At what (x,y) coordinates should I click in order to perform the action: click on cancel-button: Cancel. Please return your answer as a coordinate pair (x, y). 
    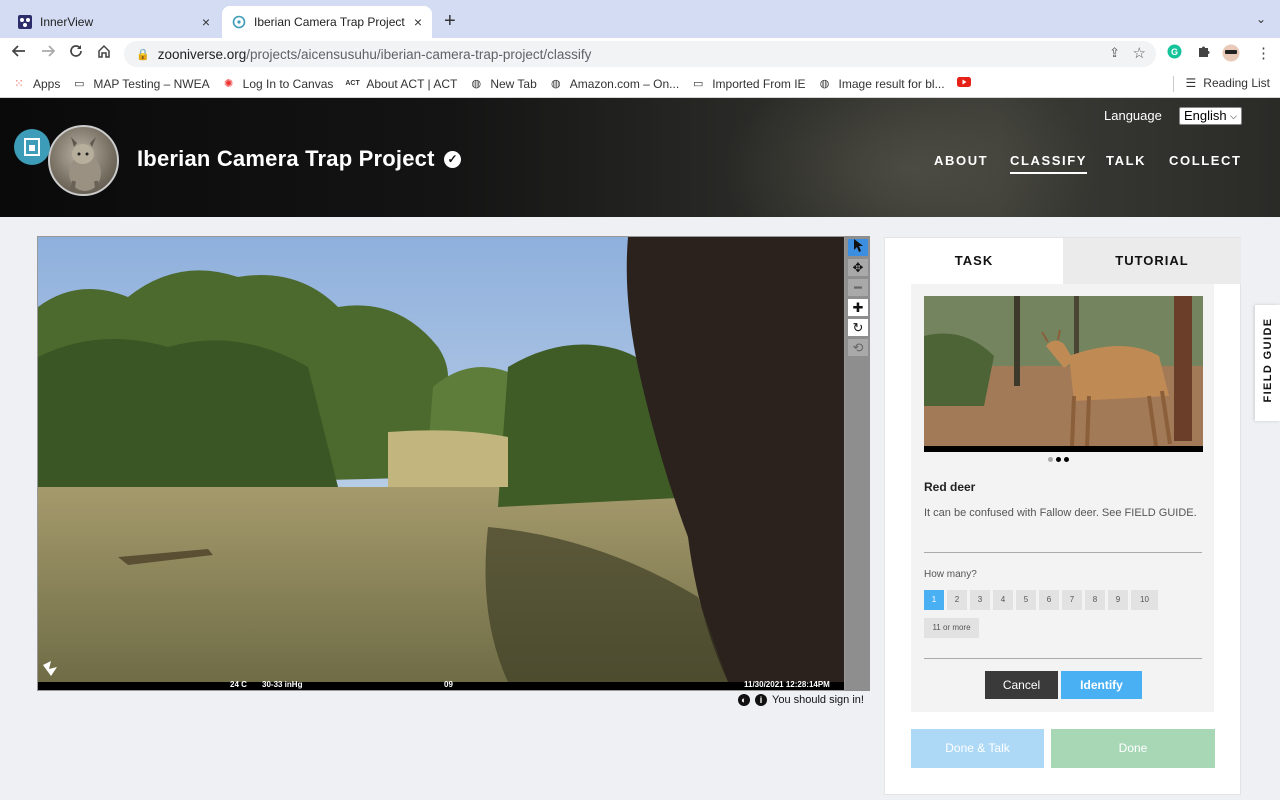
    Looking at the image, I should click on (1021, 685).